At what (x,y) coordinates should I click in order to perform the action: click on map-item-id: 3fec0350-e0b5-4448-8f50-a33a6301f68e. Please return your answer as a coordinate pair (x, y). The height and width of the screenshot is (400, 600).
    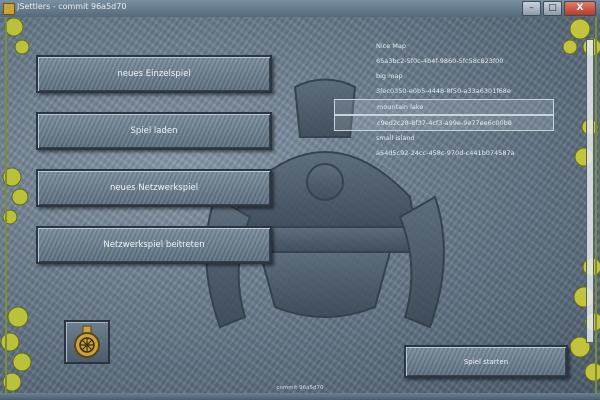
    Looking at the image, I should click on (444, 91).